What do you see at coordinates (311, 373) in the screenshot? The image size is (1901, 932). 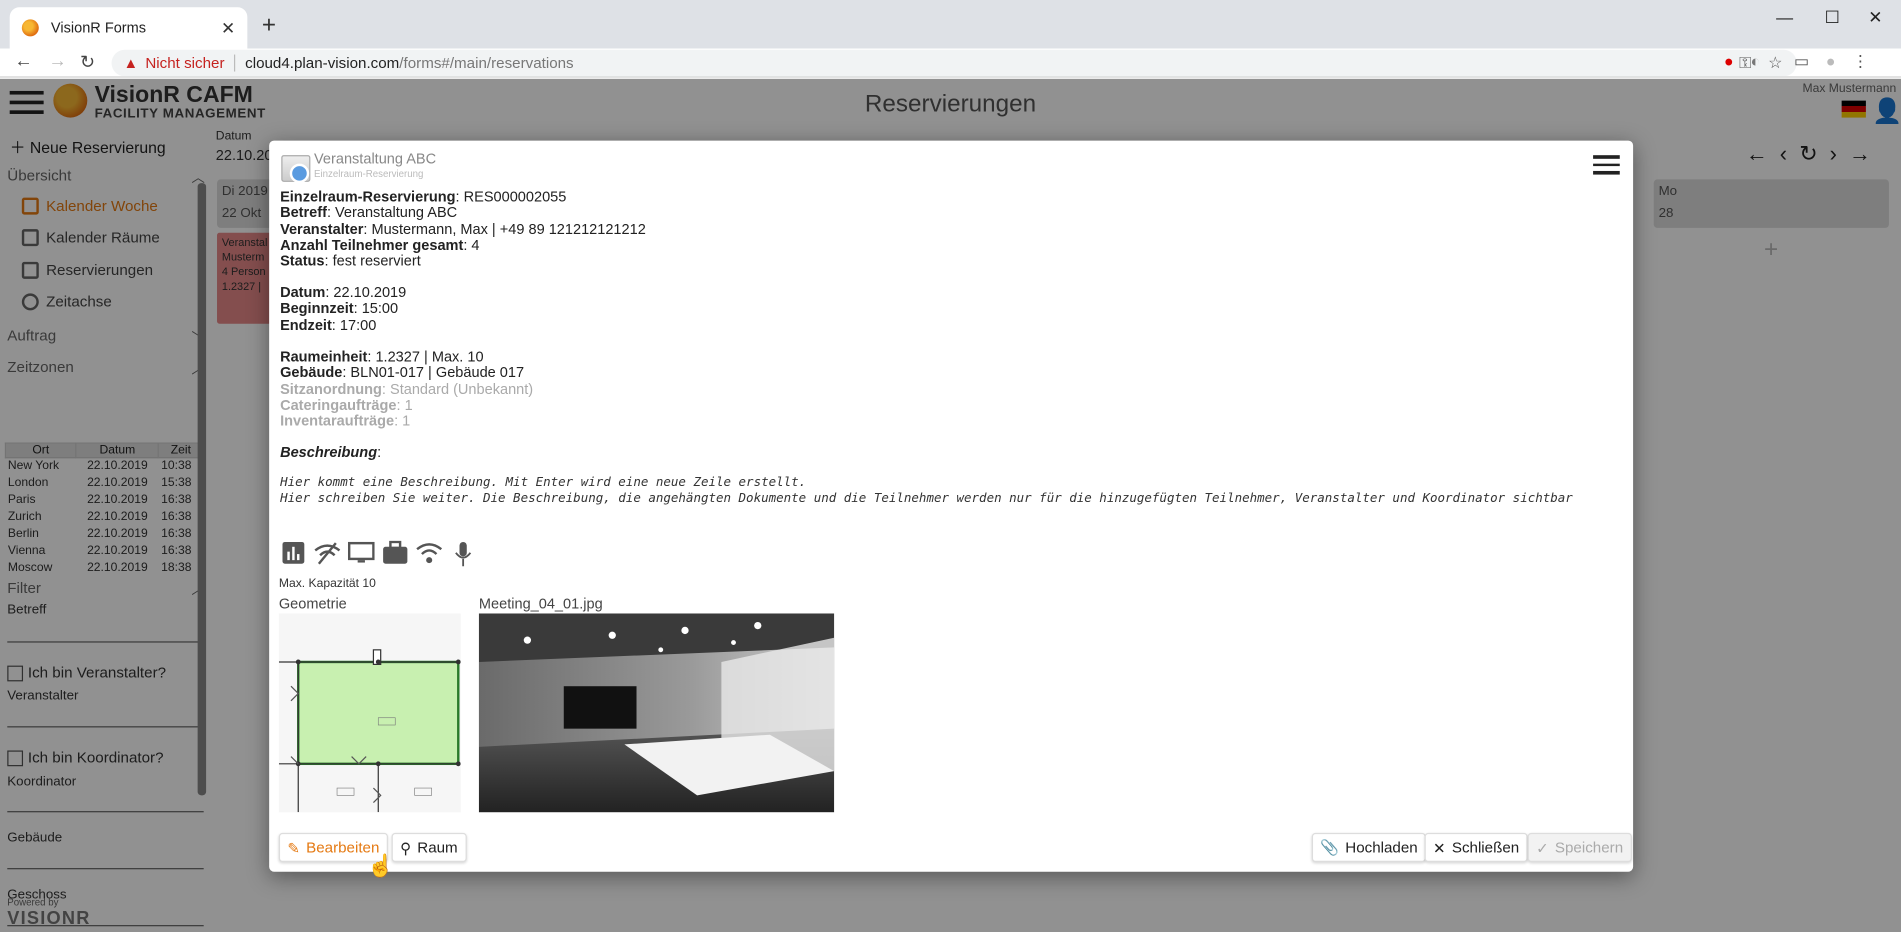 I see `field-label: Gebäude` at bounding box center [311, 373].